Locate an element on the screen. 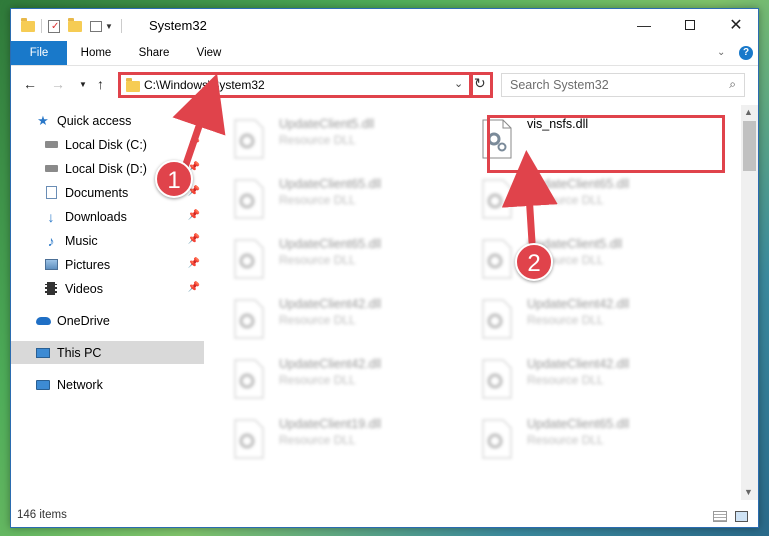 Image resolution: width=769 pixels, height=536 pixels. drive-icon is located at coordinates (51, 169).